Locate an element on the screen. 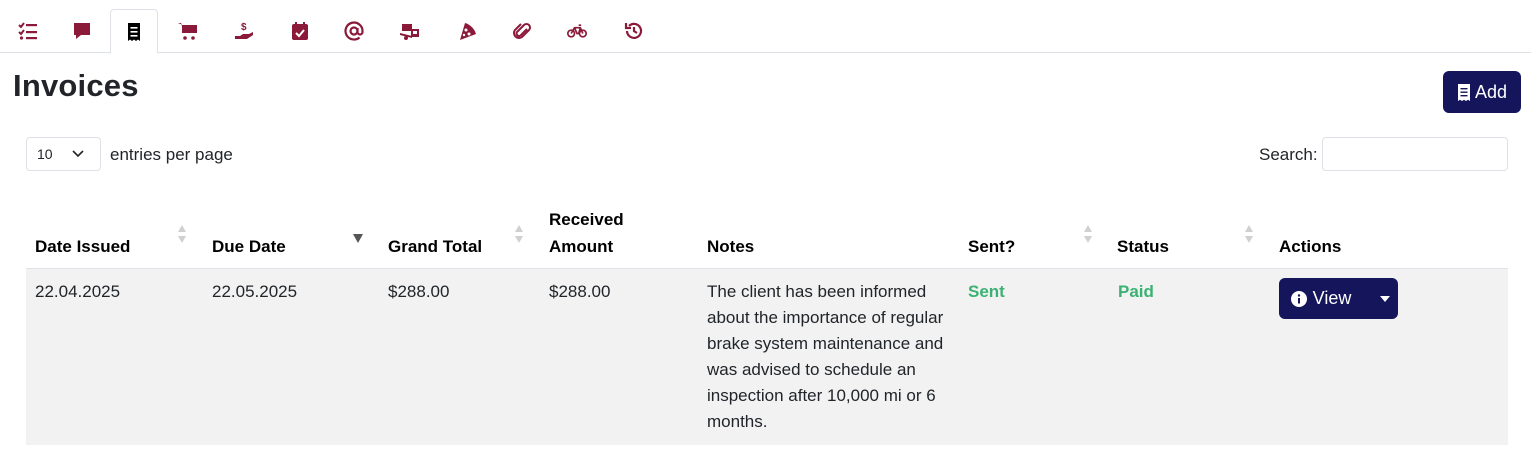 This screenshot has height=451, width=1531. tab-invoices is located at coordinates (134, 31).